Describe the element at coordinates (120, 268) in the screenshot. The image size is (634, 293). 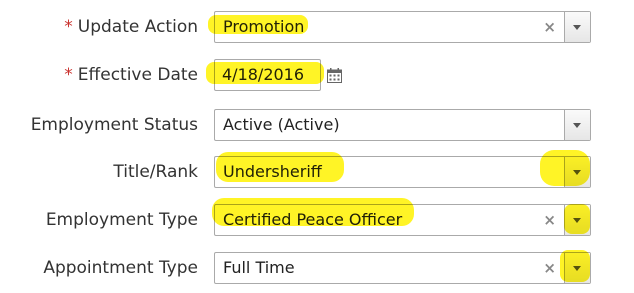
I see `appointment-type-label: Appointment Type` at that location.